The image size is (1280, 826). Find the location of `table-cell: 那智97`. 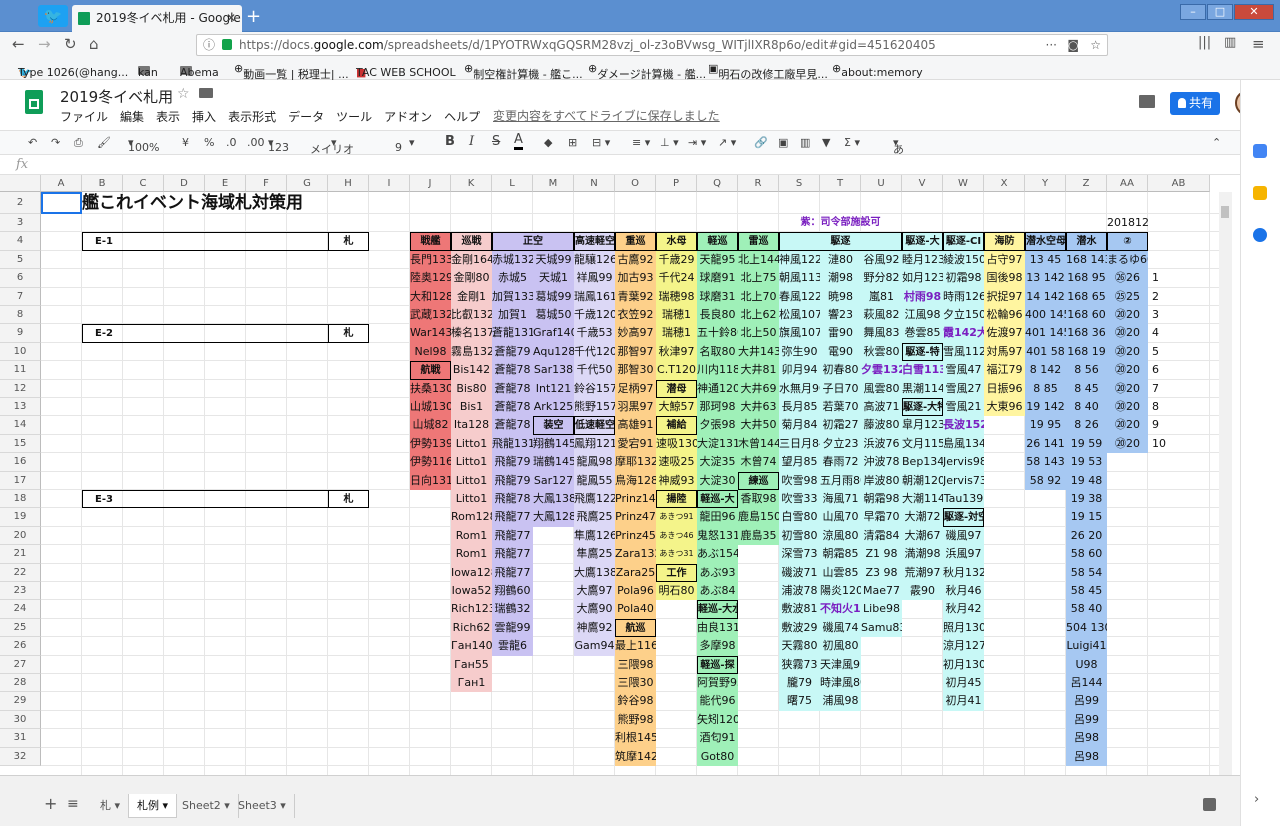

table-cell: 那智97 is located at coordinates (635, 352).